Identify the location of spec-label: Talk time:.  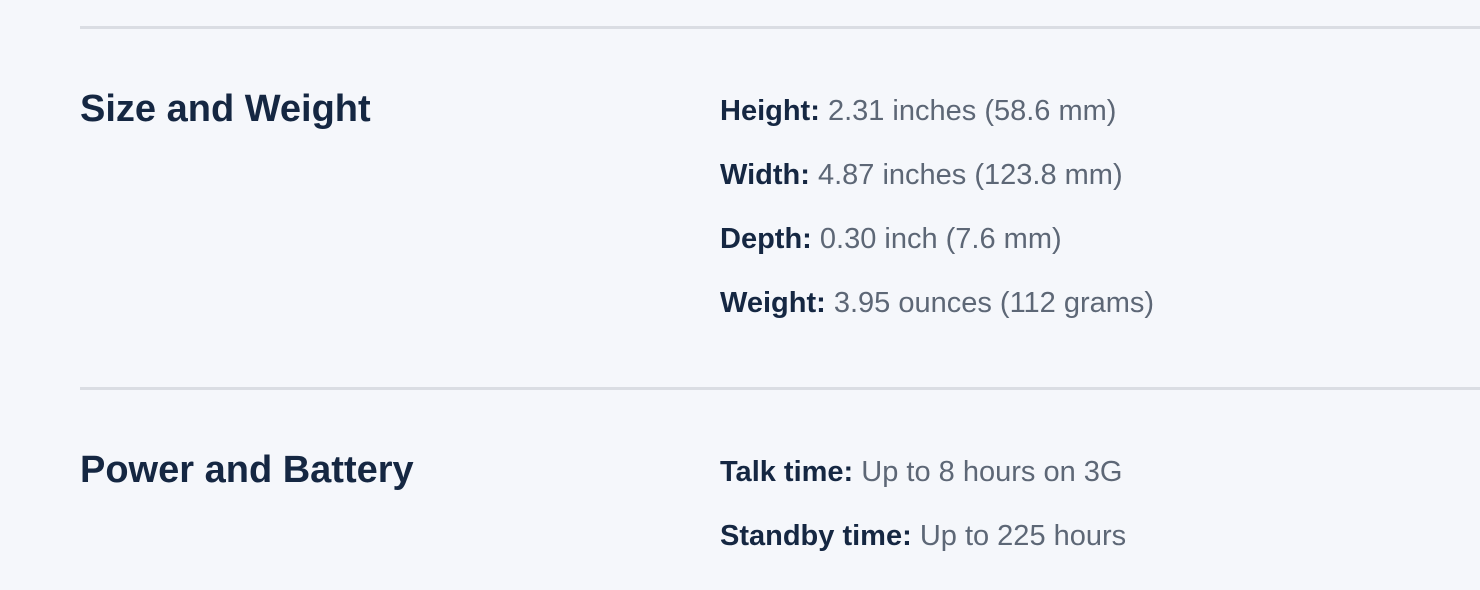
(787, 472).